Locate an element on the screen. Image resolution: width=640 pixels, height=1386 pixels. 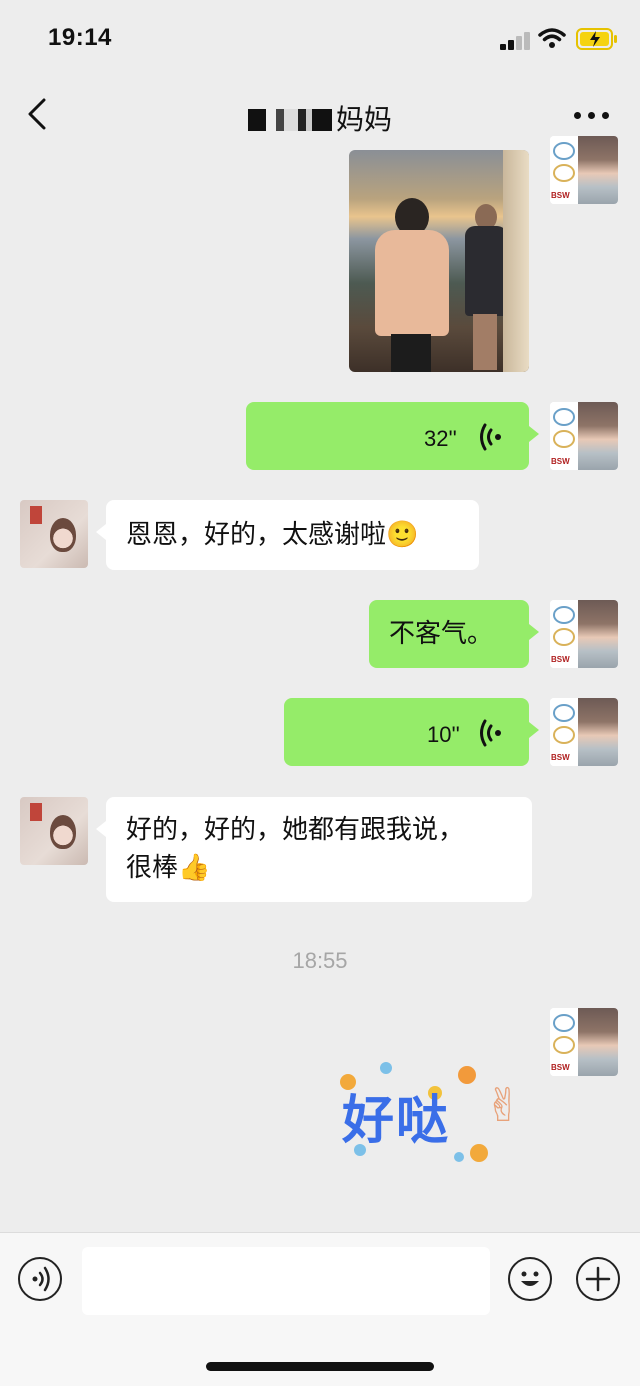
voice-message: 32'' is located at coordinates (392, 436).